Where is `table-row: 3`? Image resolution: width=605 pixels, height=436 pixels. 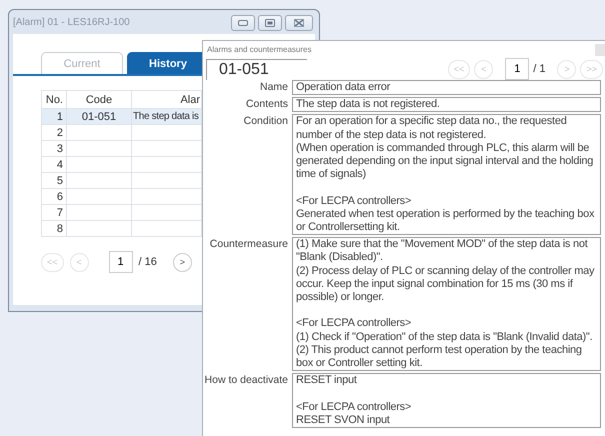
table-row: 3 is located at coordinates (122, 148).